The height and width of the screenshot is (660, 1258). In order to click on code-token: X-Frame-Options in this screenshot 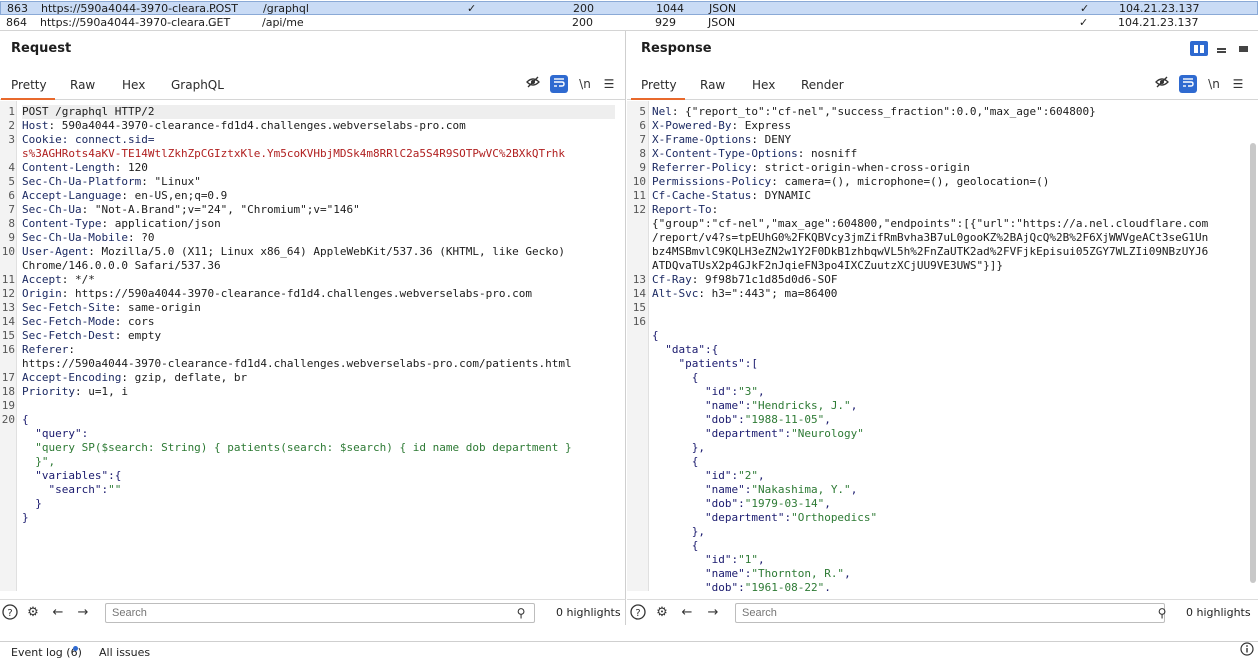, I will do `click(702, 139)`.